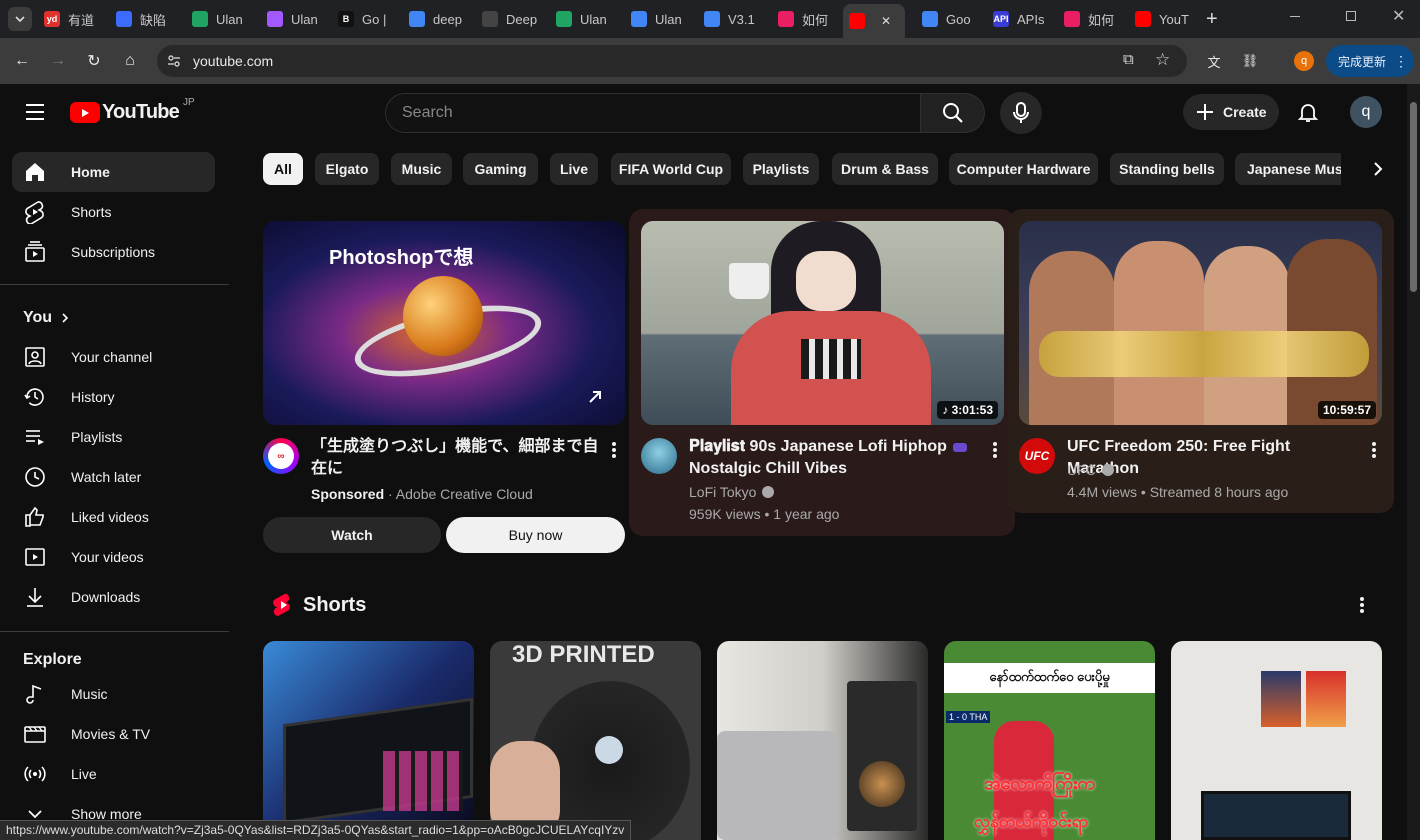 Image resolution: width=1420 pixels, height=840 pixels. I want to click on tab-favicon-icon, so click(786, 19).